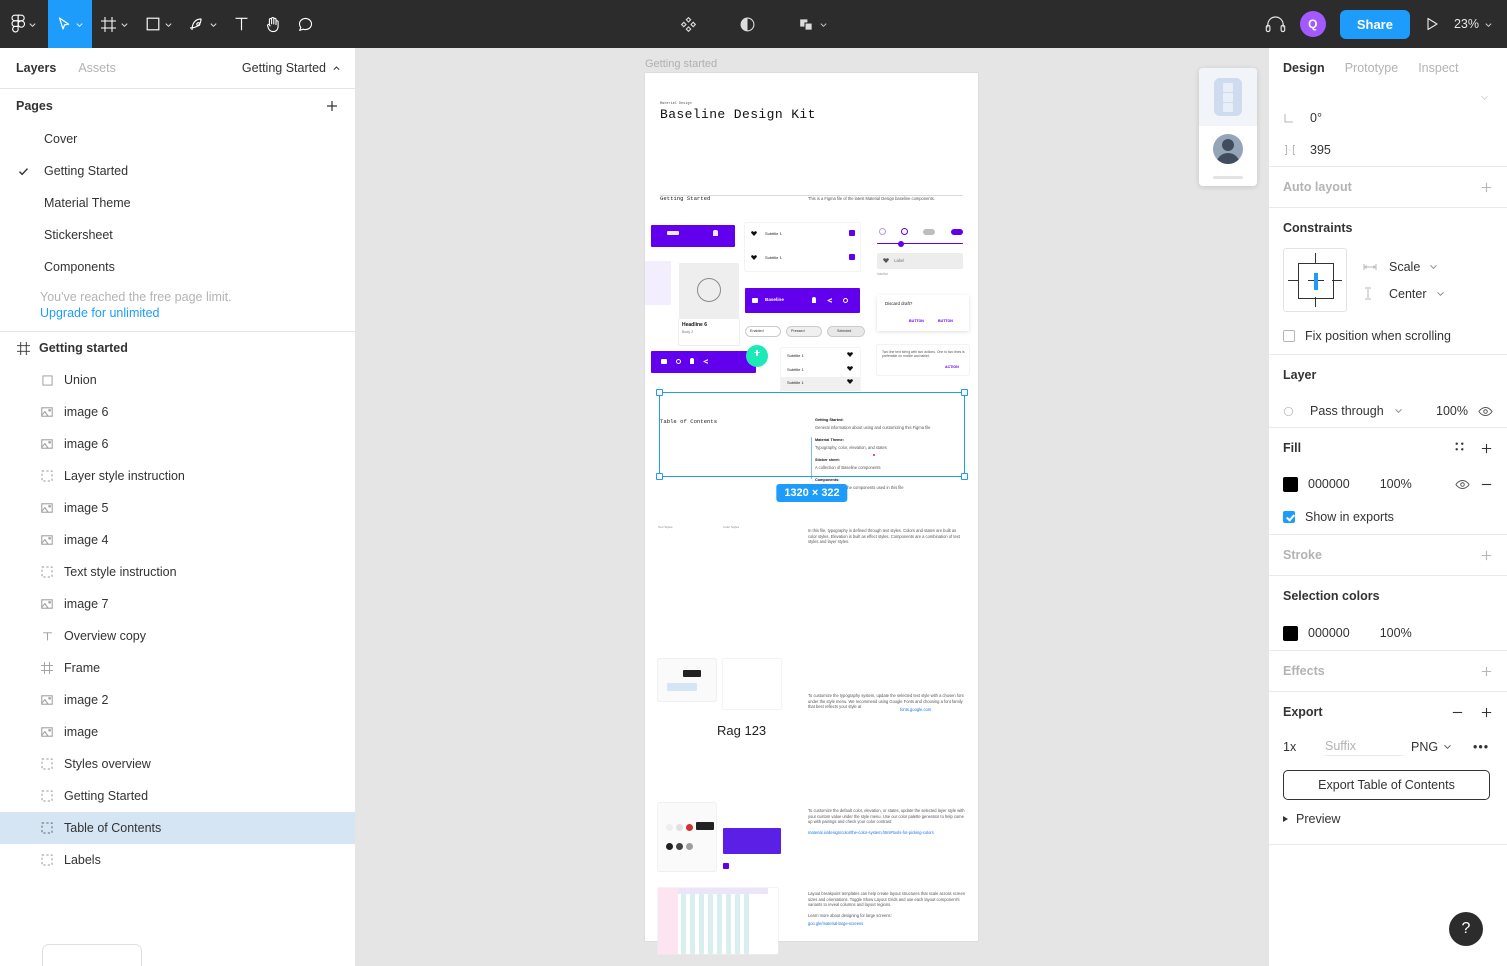 This screenshot has height=966, width=1507. What do you see at coordinates (70, 24) in the screenshot?
I see `move-tool-icon` at bounding box center [70, 24].